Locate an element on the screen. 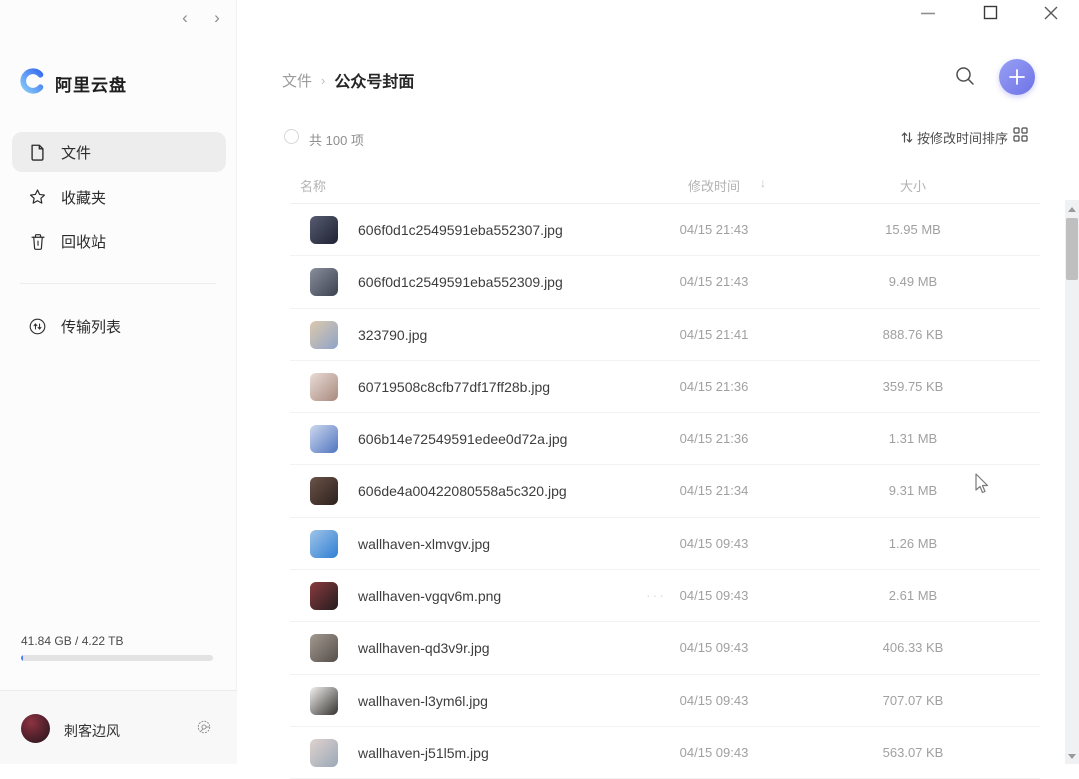 The width and height of the screenshot is (1079, 779). file-size: 9.49 MB is located at coordinates (913, 282).